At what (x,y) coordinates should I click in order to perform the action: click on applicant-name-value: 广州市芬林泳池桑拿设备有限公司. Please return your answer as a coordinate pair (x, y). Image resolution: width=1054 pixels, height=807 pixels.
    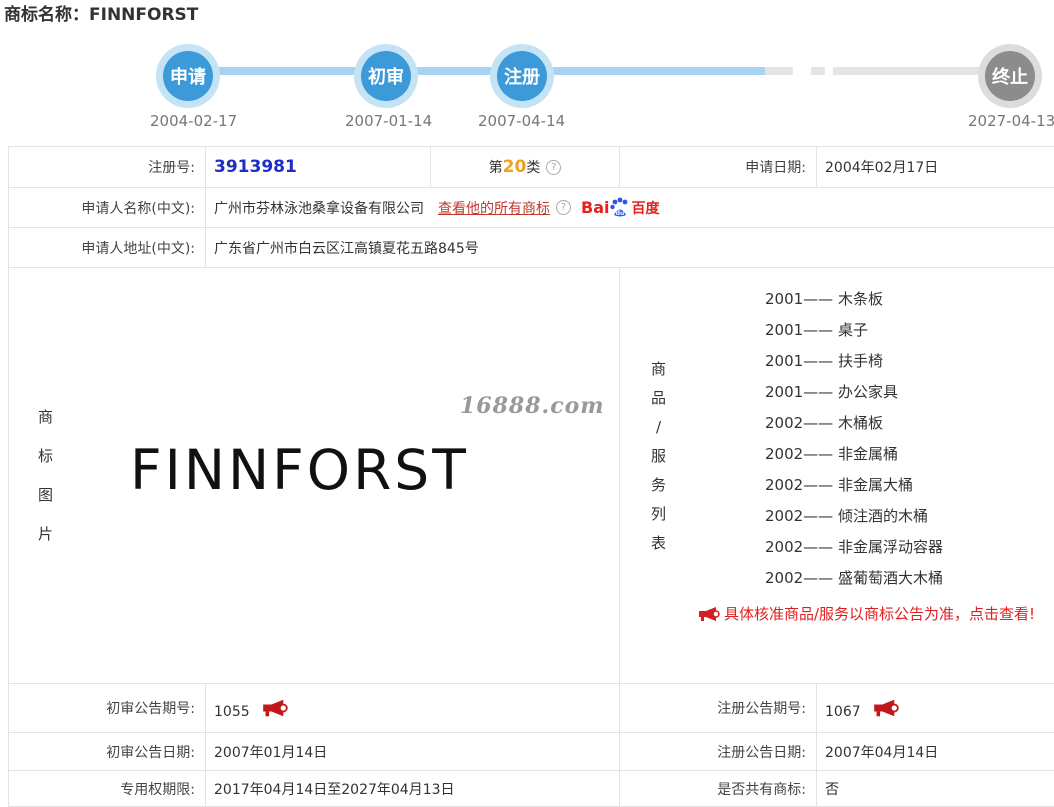
    Looking at the image, I should click on (319, 208).